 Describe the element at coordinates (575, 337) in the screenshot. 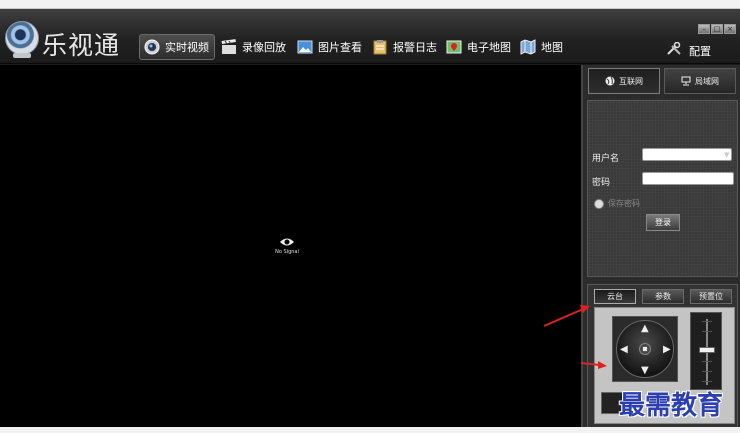

I see `annotation-arrows` at that location.